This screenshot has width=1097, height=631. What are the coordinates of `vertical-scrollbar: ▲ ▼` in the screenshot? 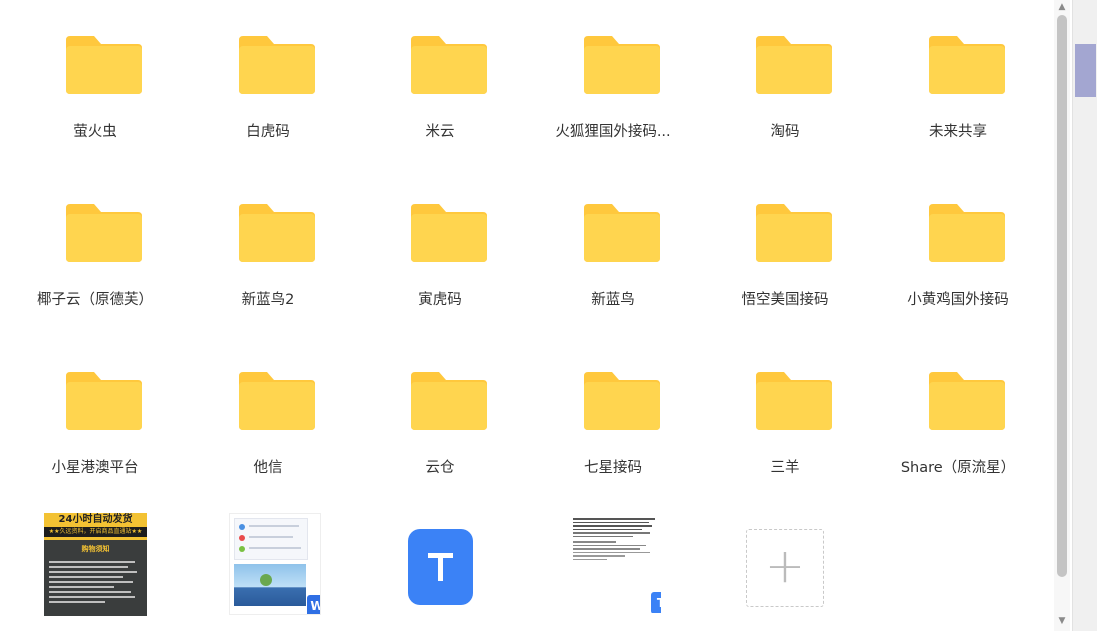 It's located at (1062, 315).